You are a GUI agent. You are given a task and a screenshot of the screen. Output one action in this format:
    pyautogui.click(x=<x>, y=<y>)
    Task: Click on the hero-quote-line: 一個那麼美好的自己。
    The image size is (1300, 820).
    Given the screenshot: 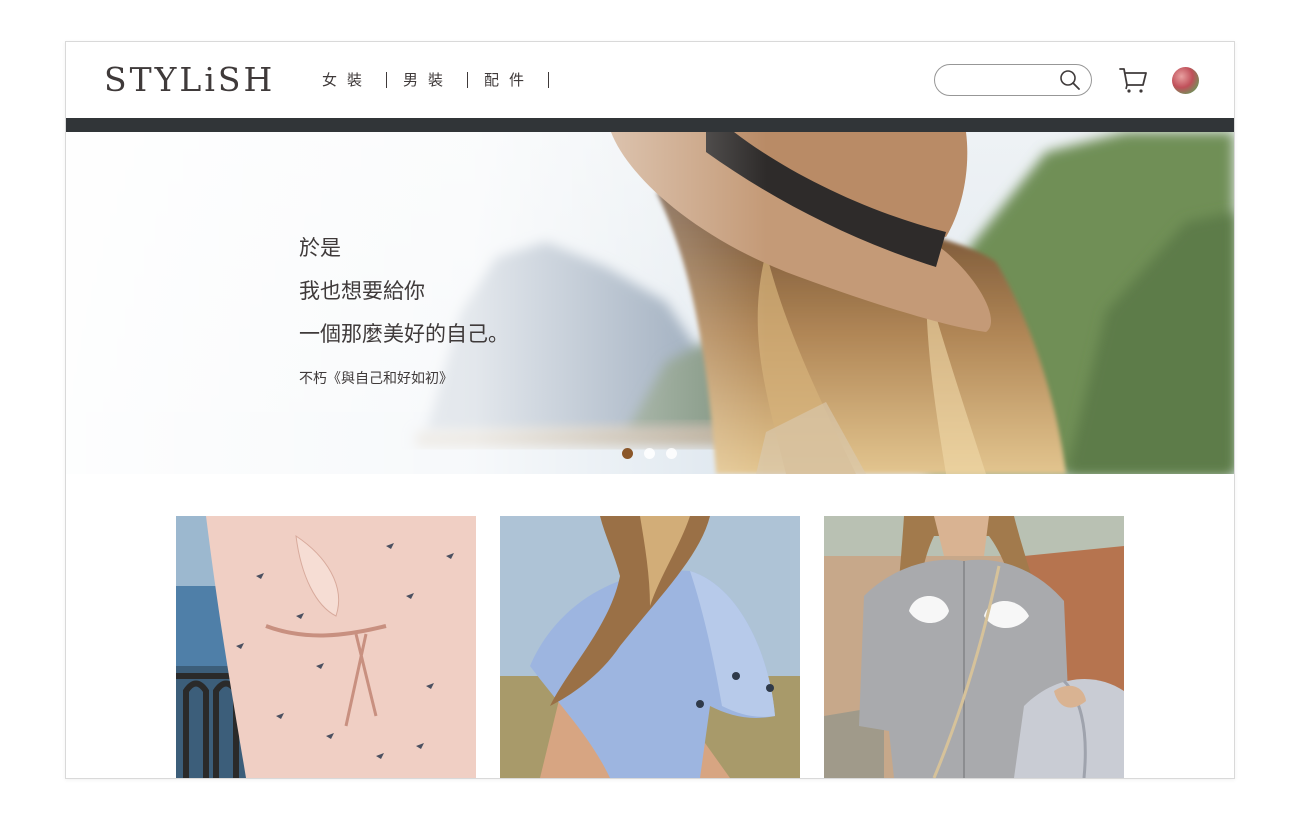 What is the action you would take?
    pyautogui.click(x=404, y=334)
    